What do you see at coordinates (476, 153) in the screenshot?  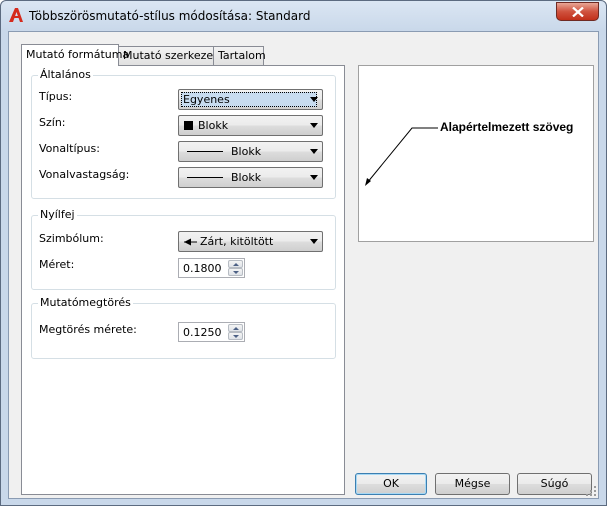 I see `preview-pane: Alapértelmezett szöveg` at bounding box center [476, 153].